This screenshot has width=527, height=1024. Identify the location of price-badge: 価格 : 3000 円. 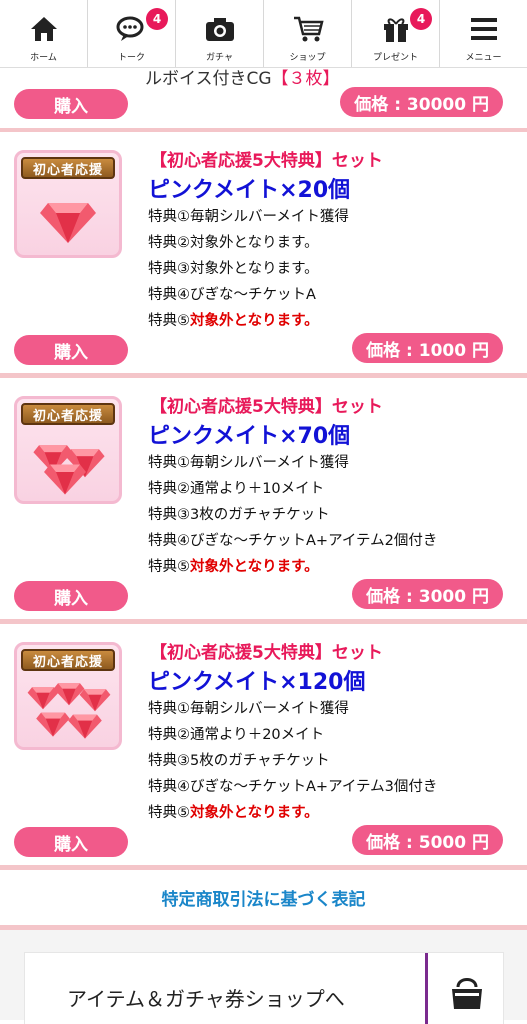
(427, 594).